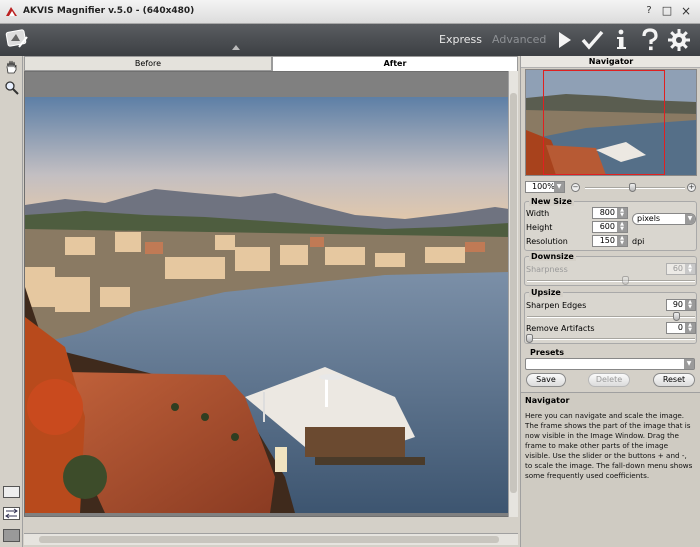  What do you see at coordinates (690, 269) in the screenshot?
I see `sharpness-spinner: ▲ ▼` at bounding box center [690, 269].